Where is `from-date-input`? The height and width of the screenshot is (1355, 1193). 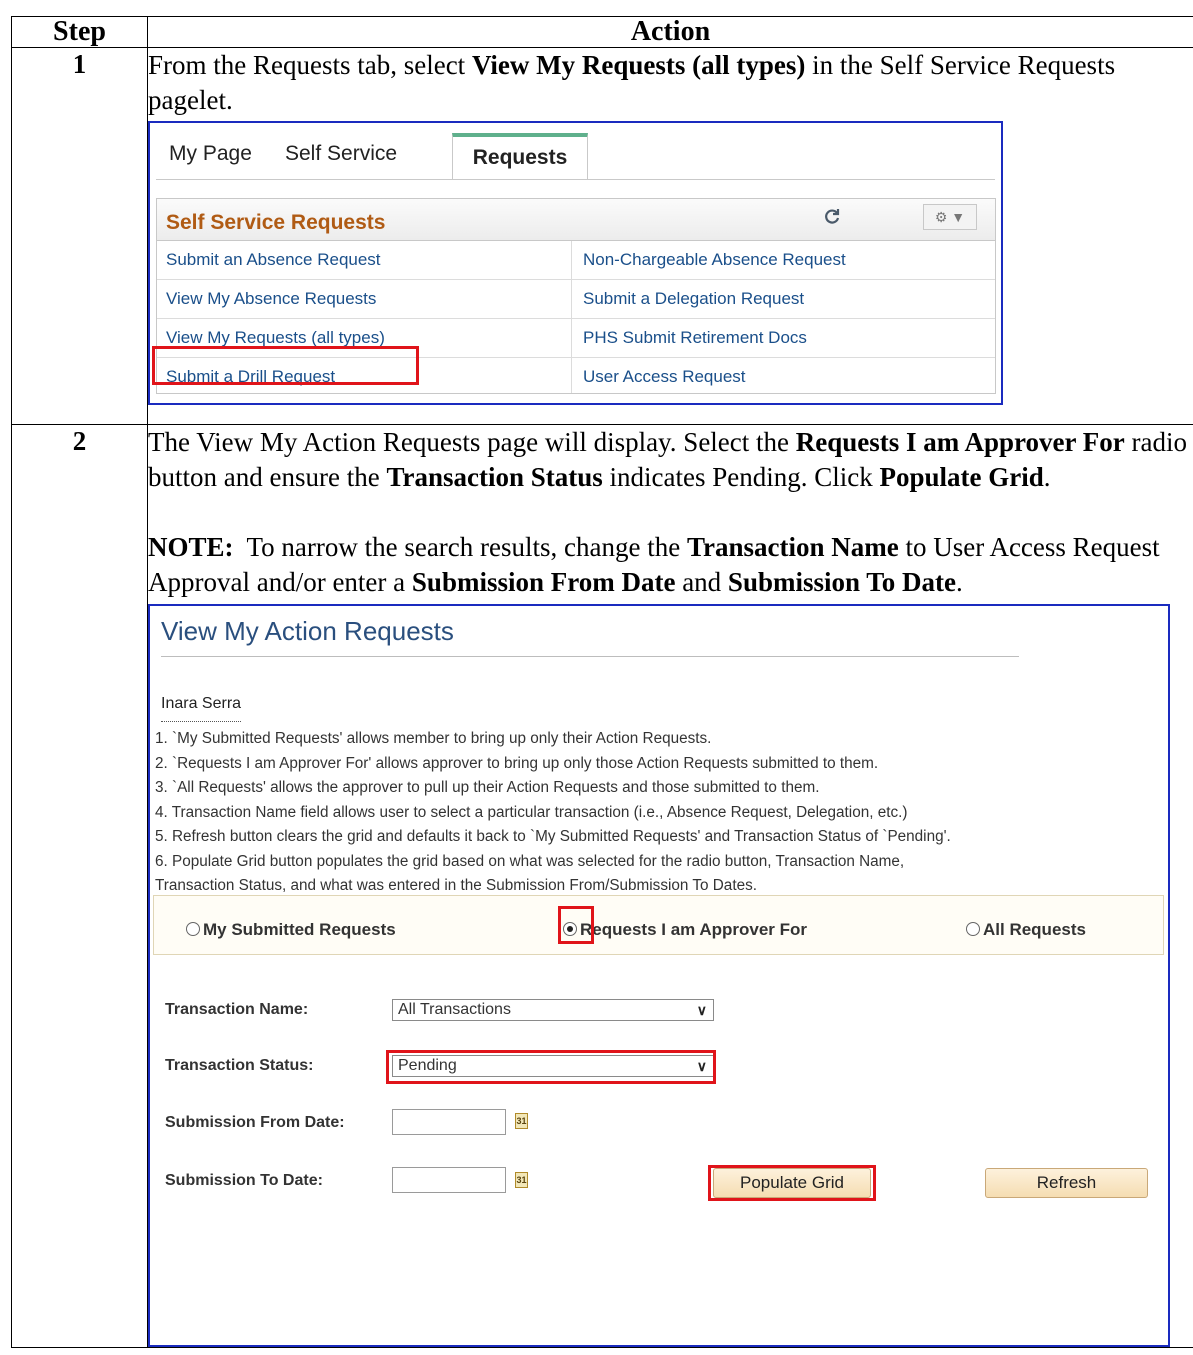 from-date-input is located at coordinates (449, 1122).